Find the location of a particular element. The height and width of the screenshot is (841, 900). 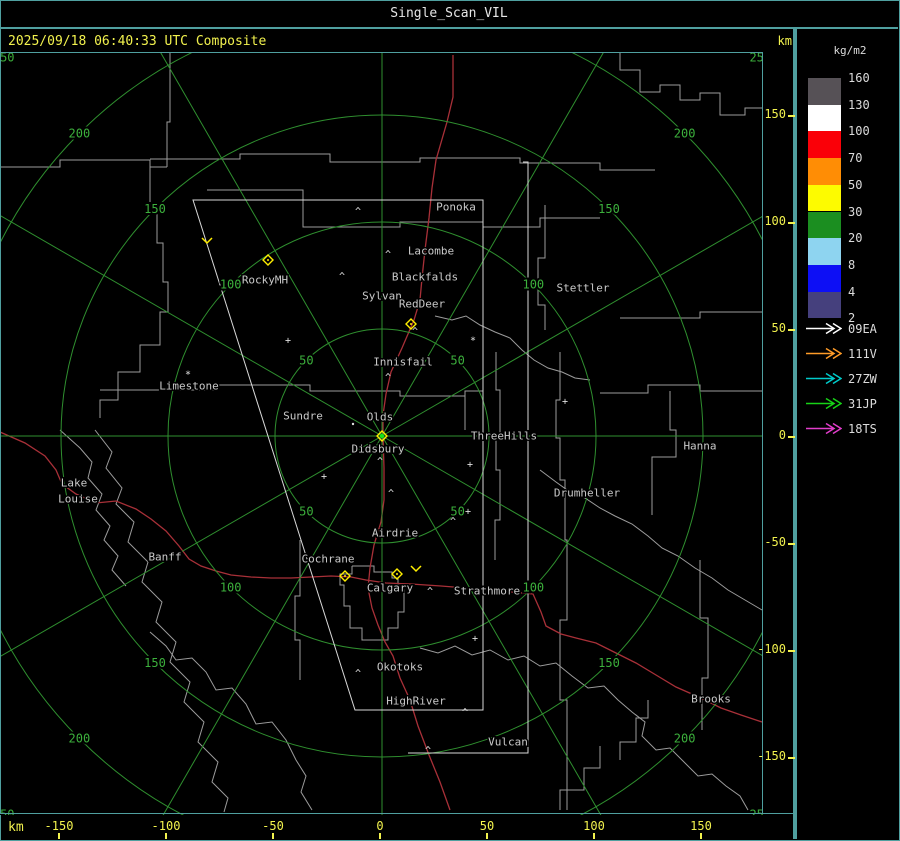

x-axis-tick-label: 0 is located at coordinates (380, 826).